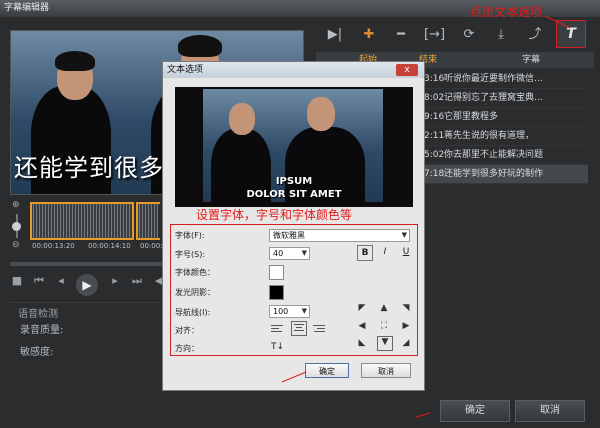 Image resolution: width=600 pixels, height=428 pixels. Describe the element at coordinates (277, 328) in the screenshot. I see `align-left-icon` at that location.